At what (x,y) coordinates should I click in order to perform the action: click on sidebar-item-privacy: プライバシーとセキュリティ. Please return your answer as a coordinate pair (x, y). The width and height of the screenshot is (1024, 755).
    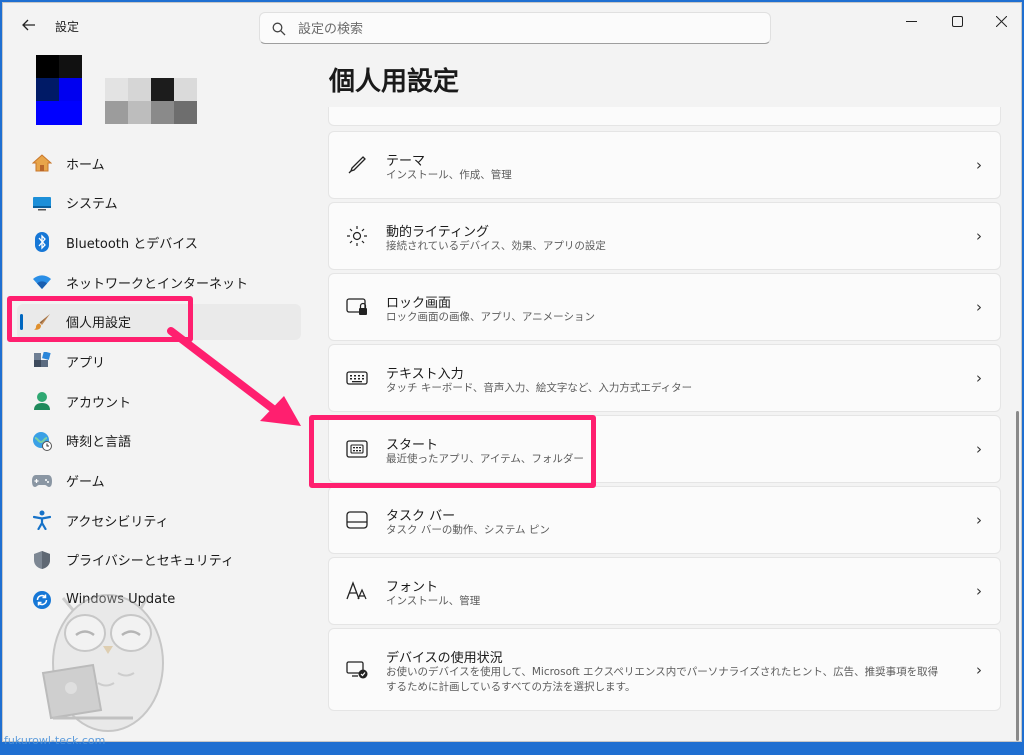
    Looking at the image, I should click on (159, 560).